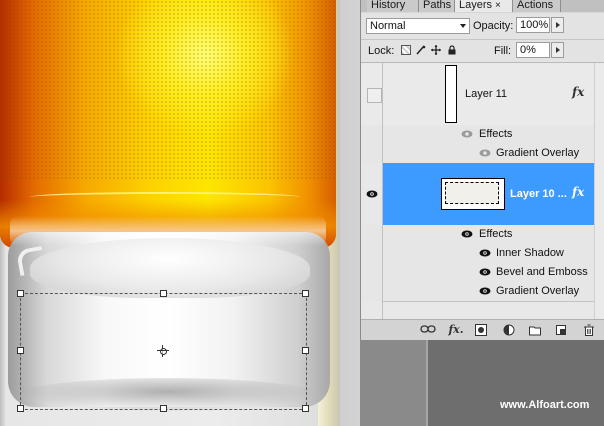 Image resolution: width=604 pixels, height=426 pixels. Describe the element at coordinates (542, 272) in the screenshot. I see `effect-label: Bevel and Emboss` at that location.